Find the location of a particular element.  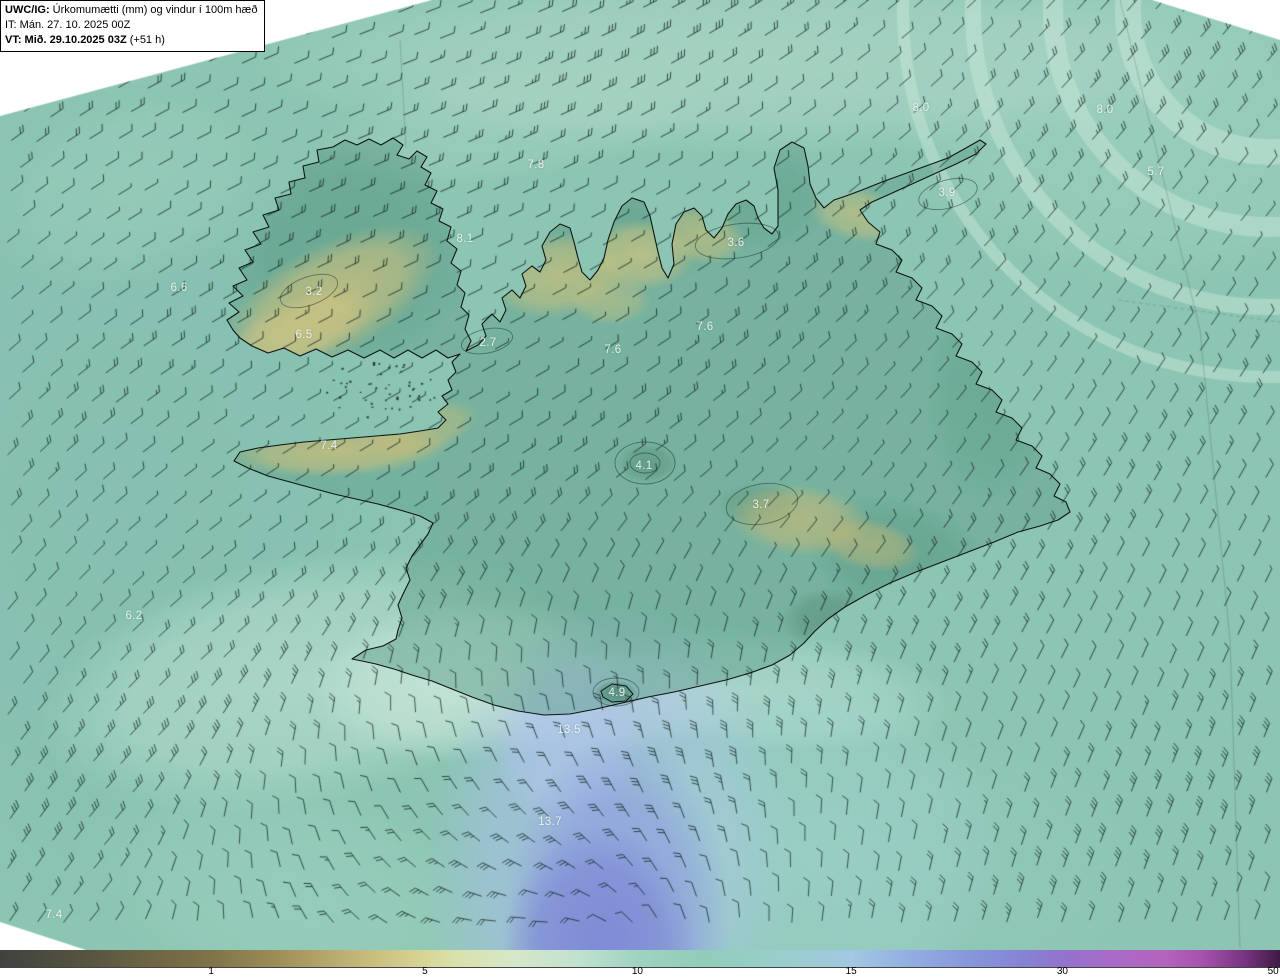

colorbar-tick: 15 is located at coordinates (851, 971).